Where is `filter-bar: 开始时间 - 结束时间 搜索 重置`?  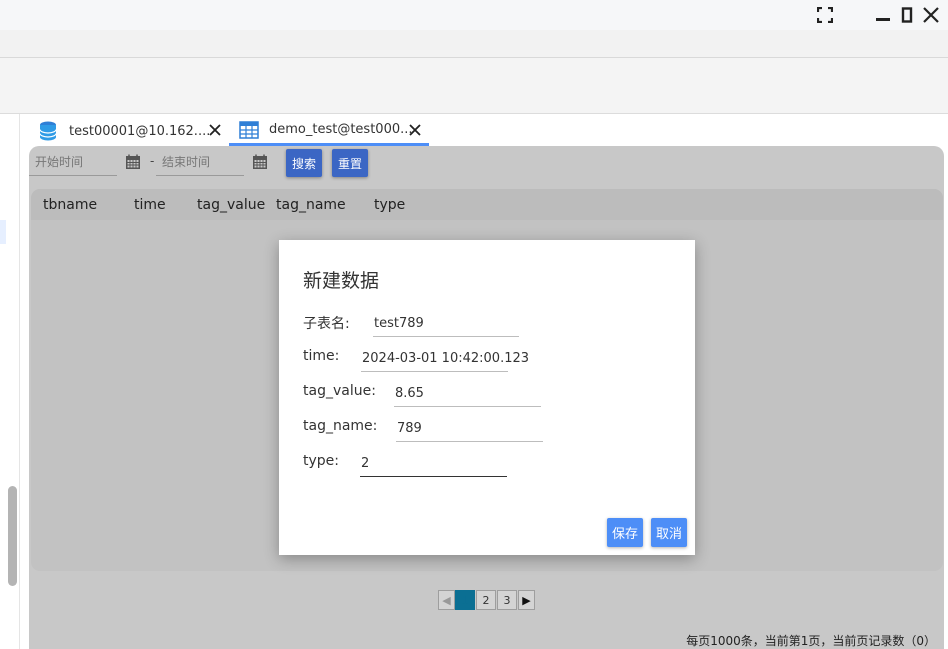
filter-bar: 开始时间 - 结束时间 搜索 重置 is located at coordinates (486, 167).